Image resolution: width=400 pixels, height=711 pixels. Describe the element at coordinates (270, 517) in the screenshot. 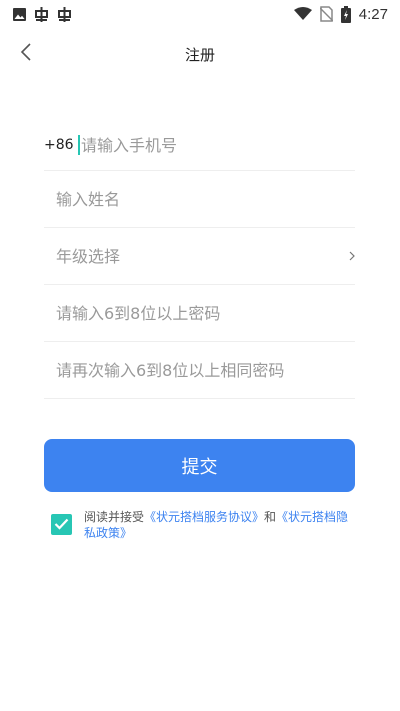

I see `agreement-conjunction: 和` at that location.